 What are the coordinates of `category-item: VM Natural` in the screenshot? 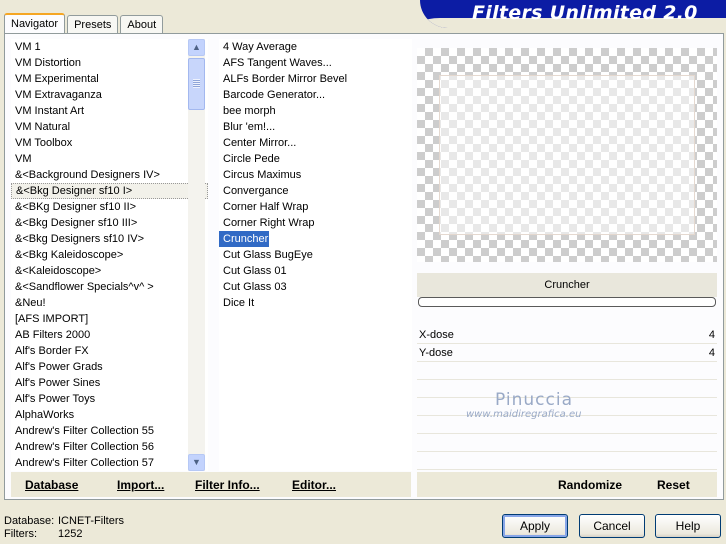 It's located at (109, 127).